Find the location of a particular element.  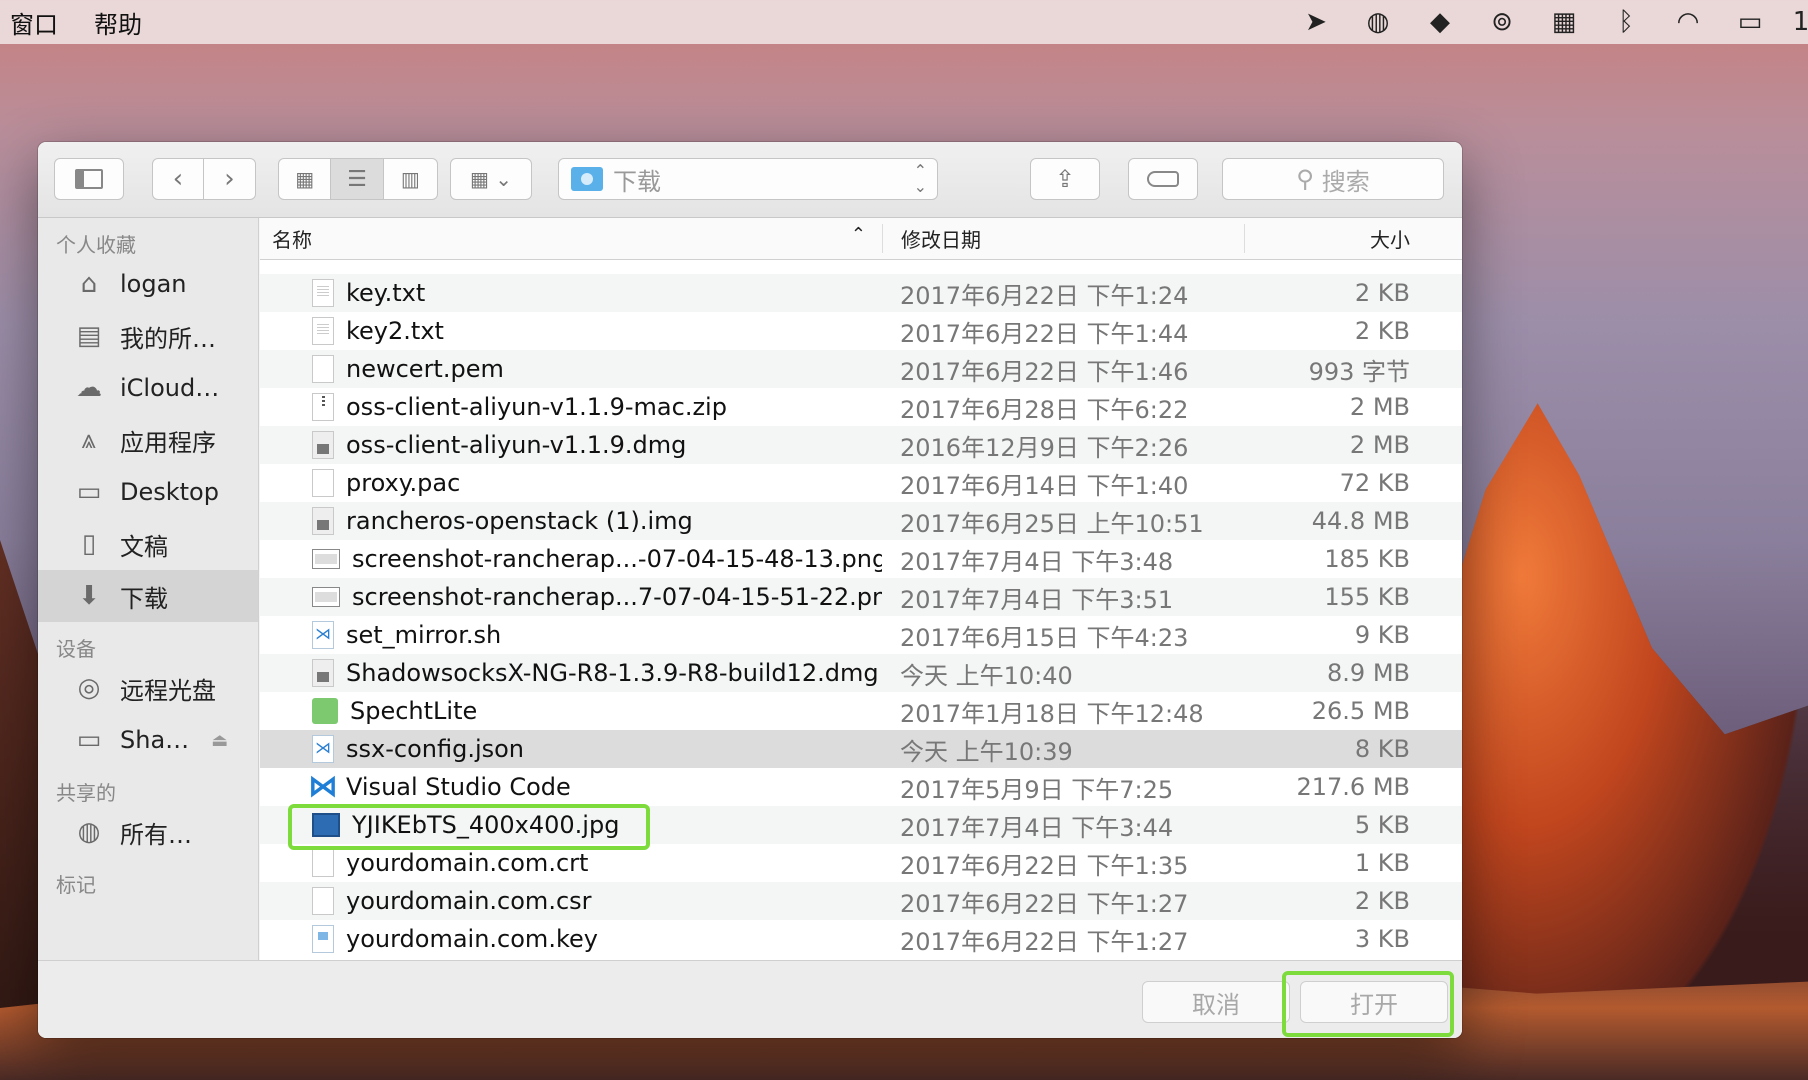

clock-fragment: 1 is located at coordinates (1800, 22).